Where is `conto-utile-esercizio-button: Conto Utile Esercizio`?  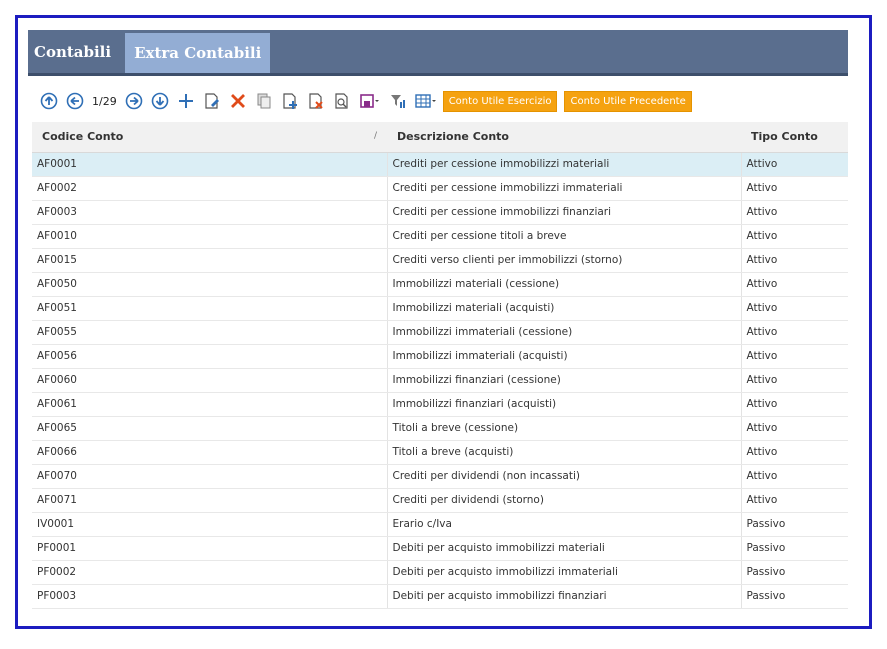
conto-utile-esercizio-button: Conto Utile Esercizio is located at coordinates (500, 101).